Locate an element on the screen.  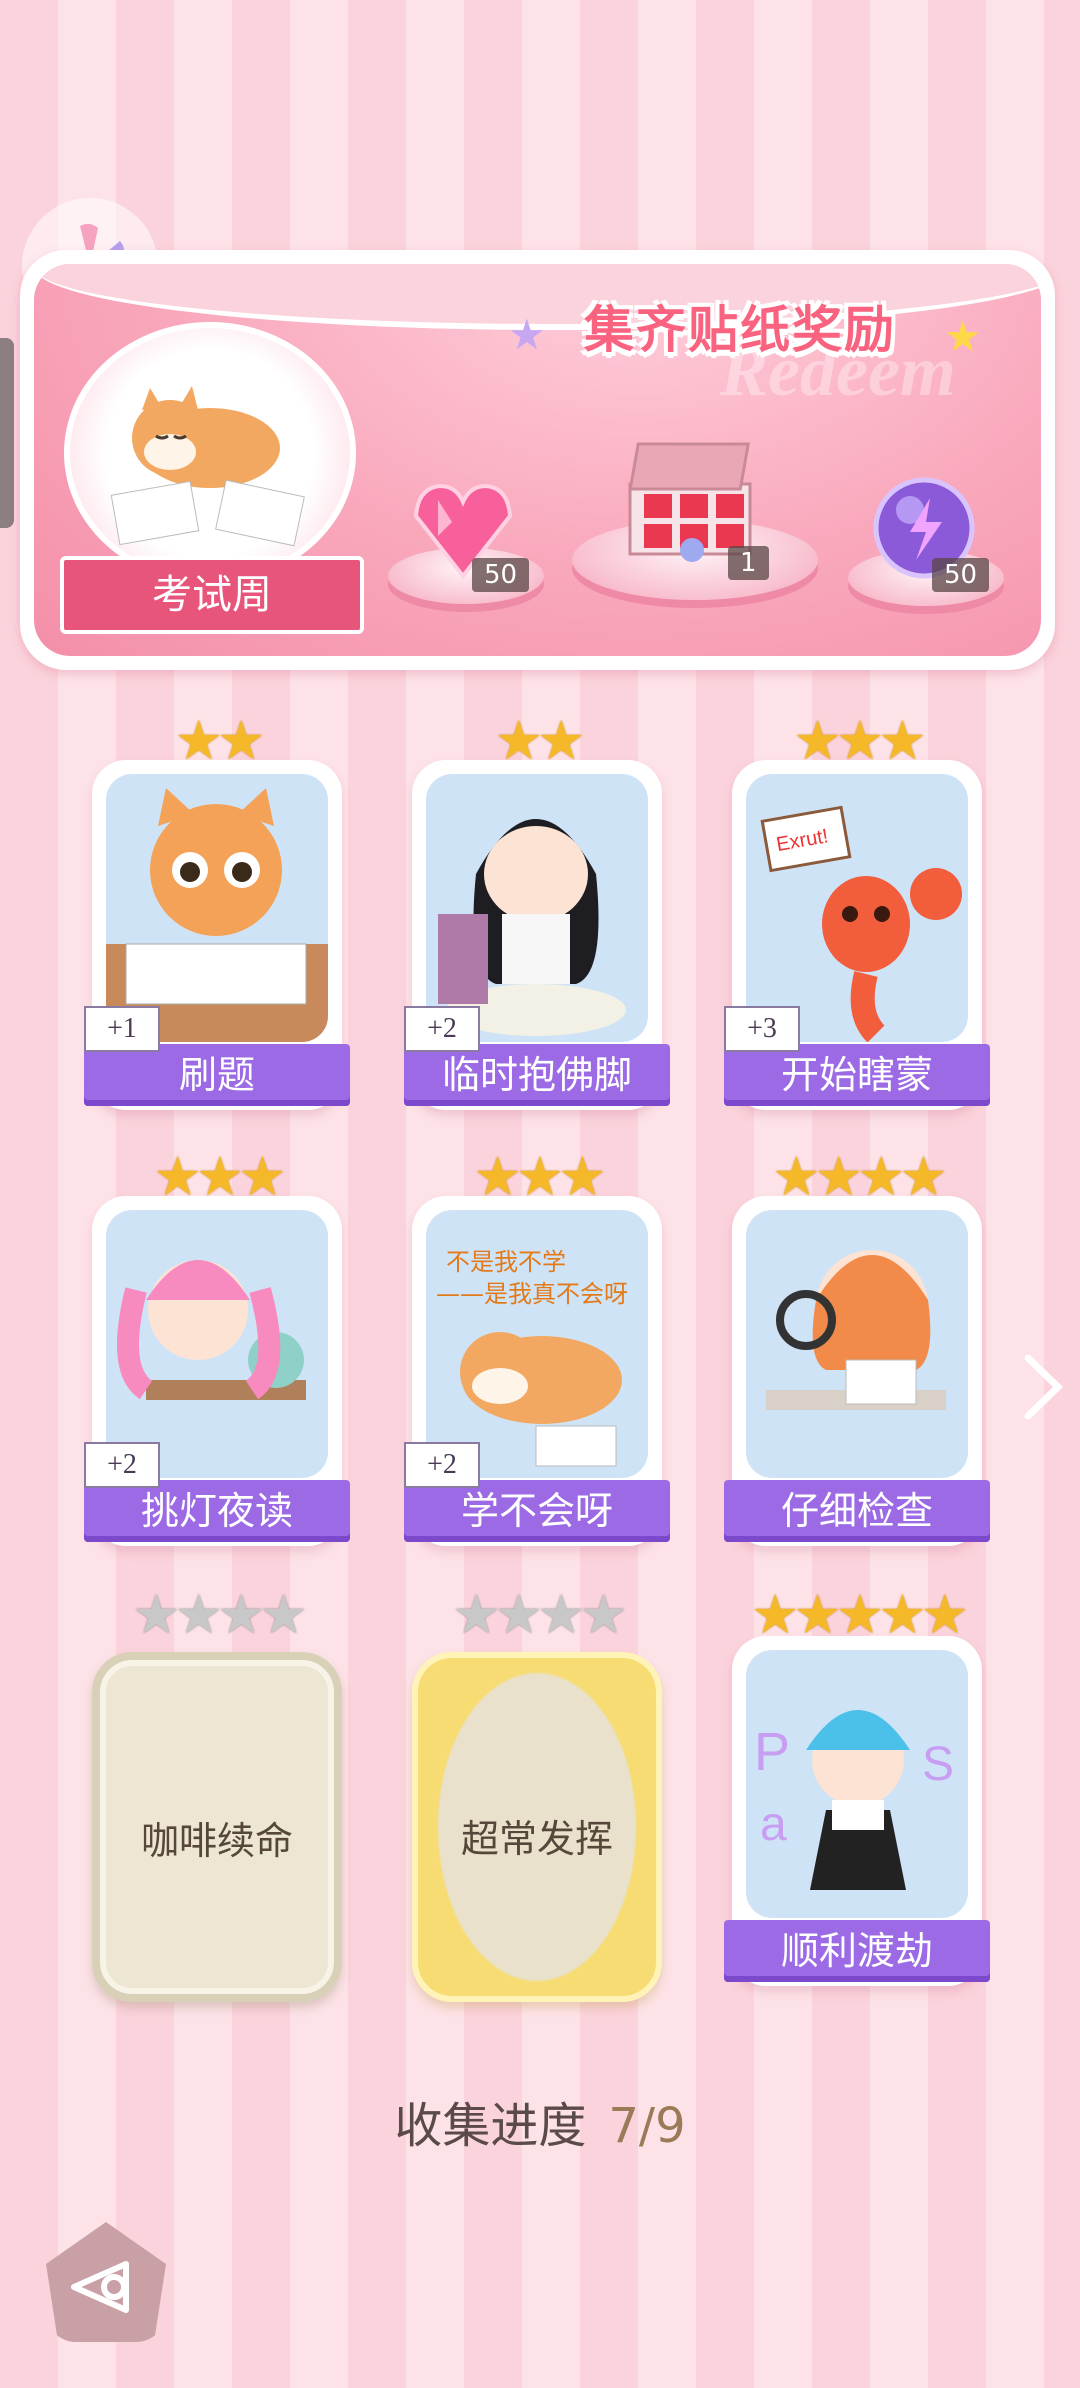
theme-label: 考试周 is located at coordinates (212, 595).